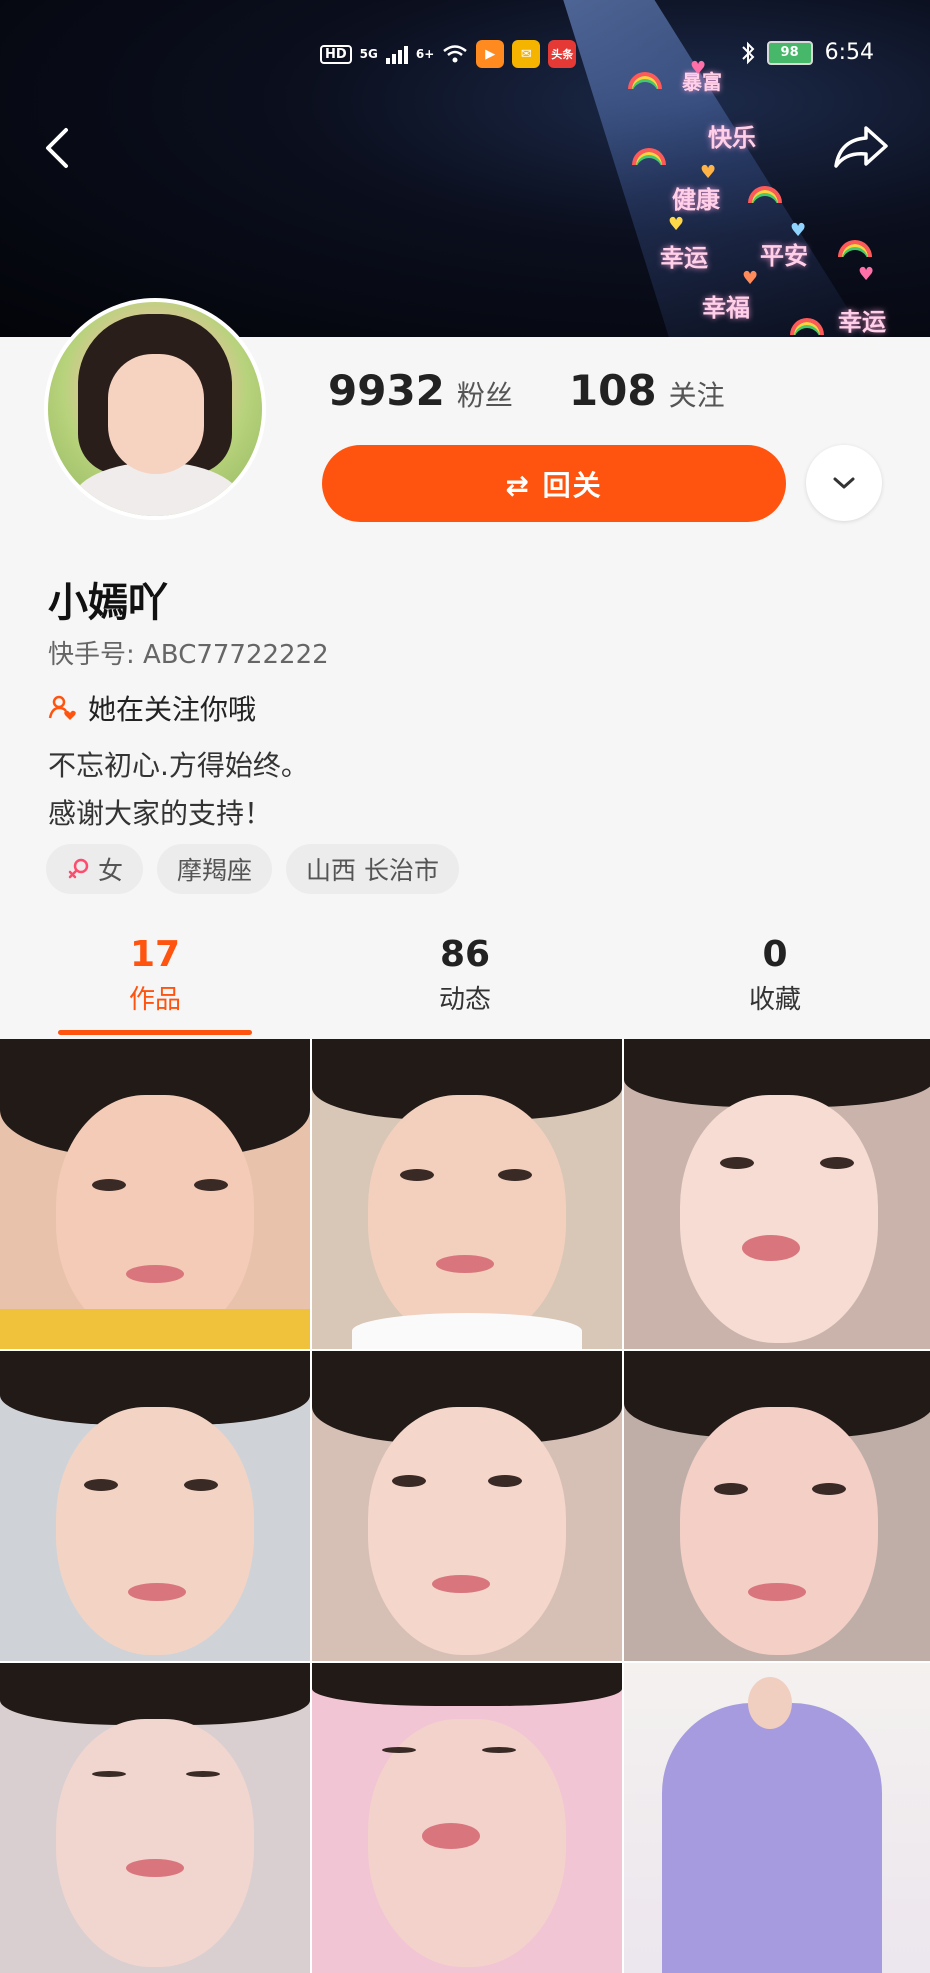 The width and height of the screenshot is (930, 1973). What do you see at coordinates (855, 248) in the screenshot?
I see `rainbow-icon` at bounding box center [855, 248].